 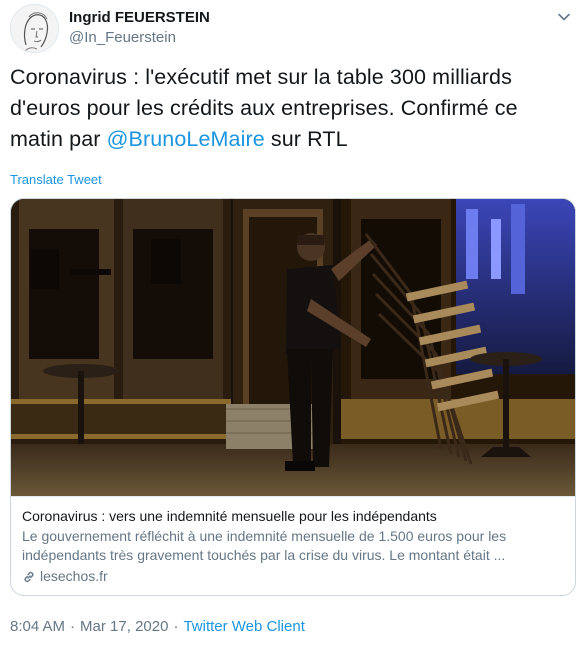 What do you see at coordinates (243, 626) in the screenshot?
I see `tweet-client-link: Twitter Web Client` at bounding box center [243, 626].